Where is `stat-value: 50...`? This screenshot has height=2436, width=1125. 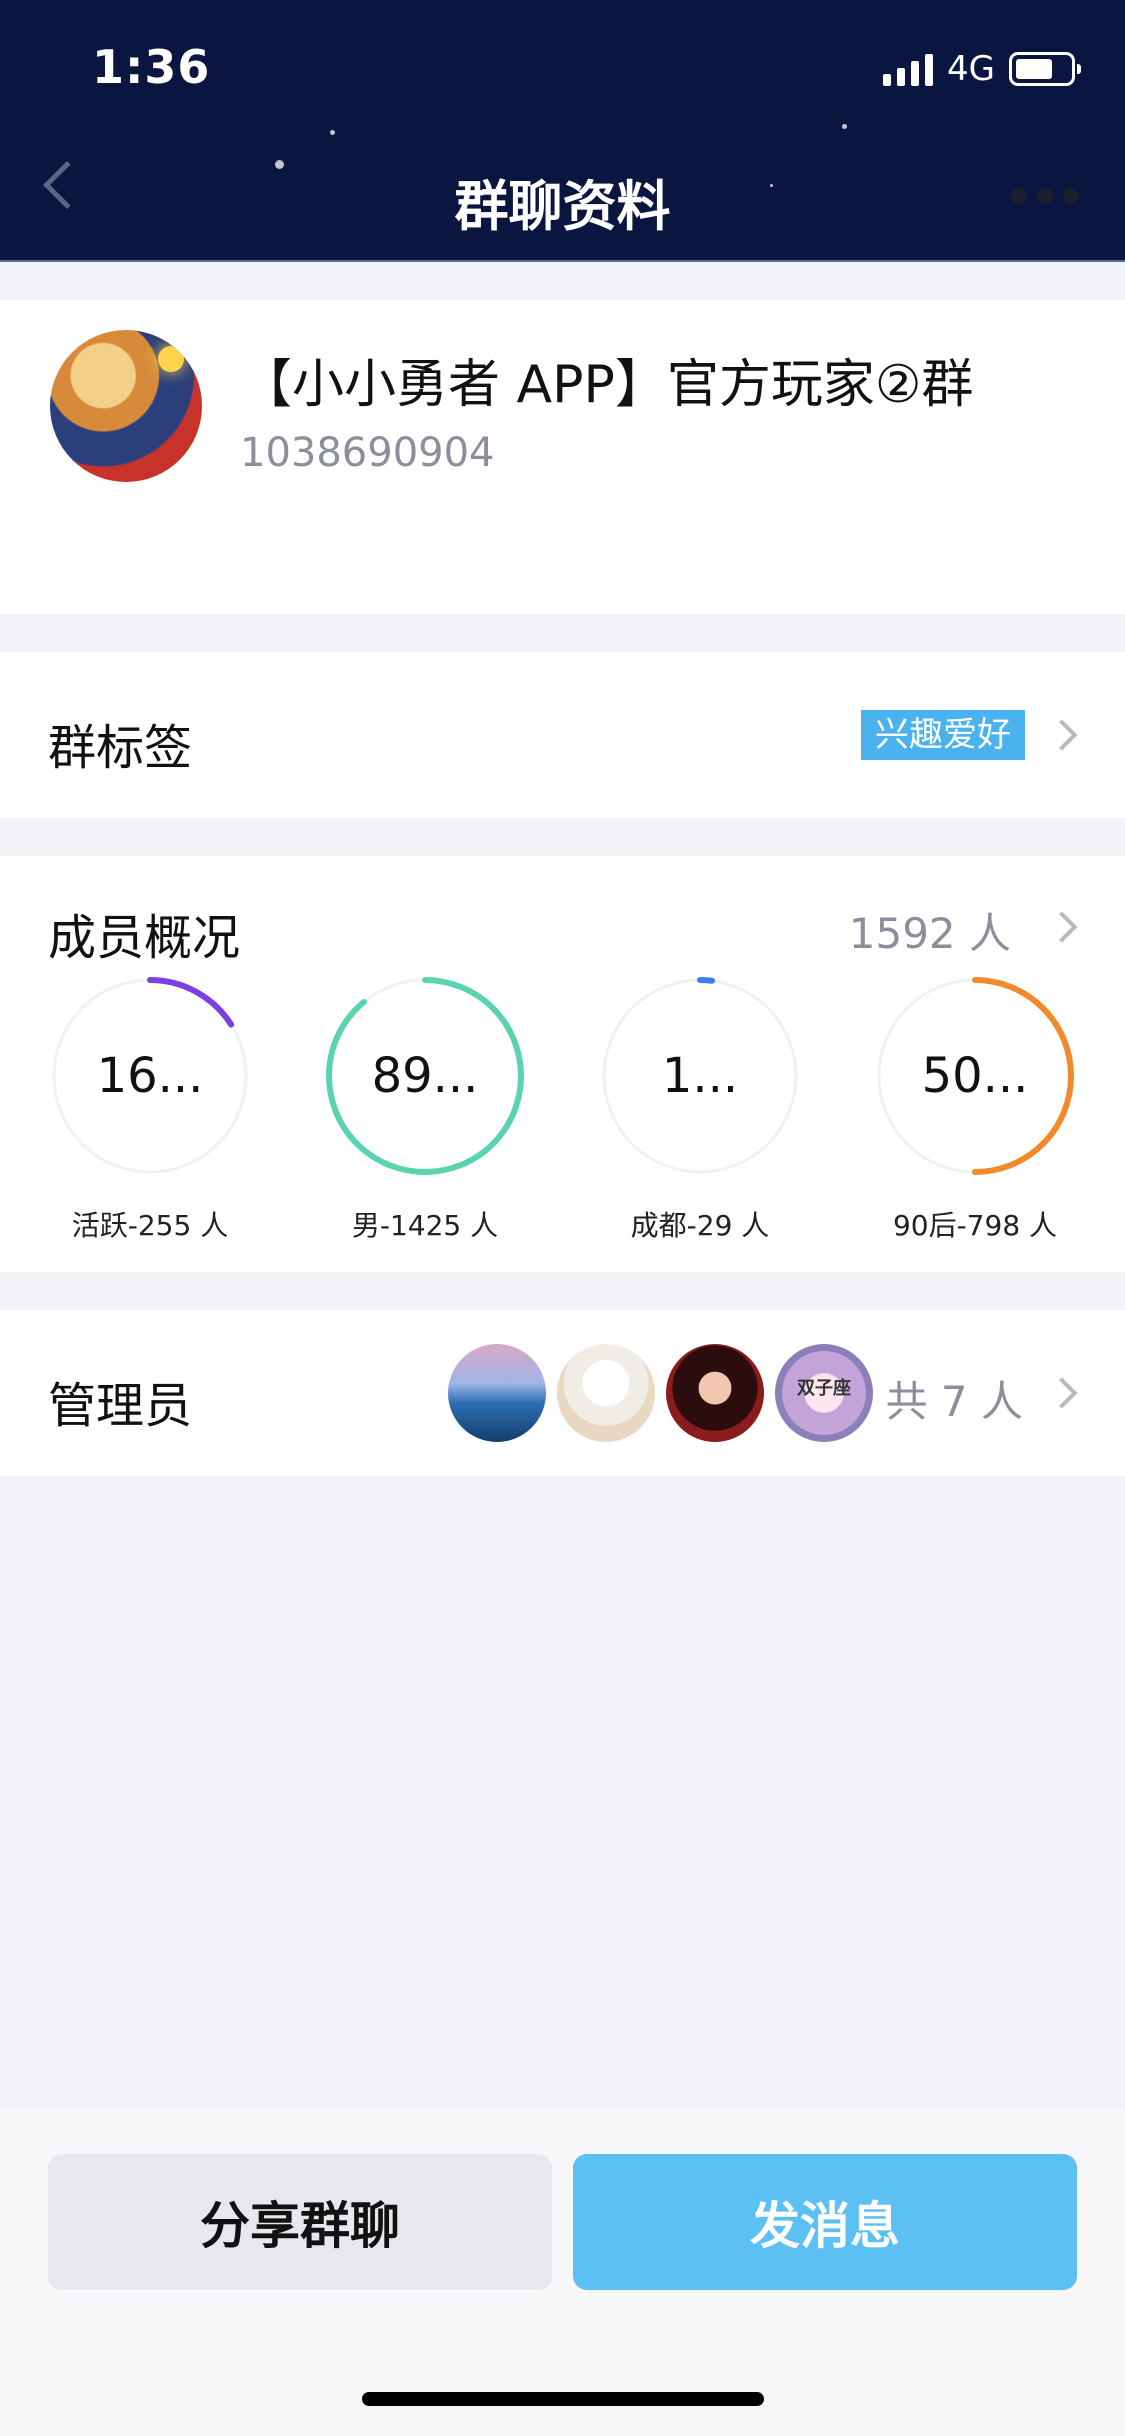 stat-value: 50... is located at coordinates (975, 1076).